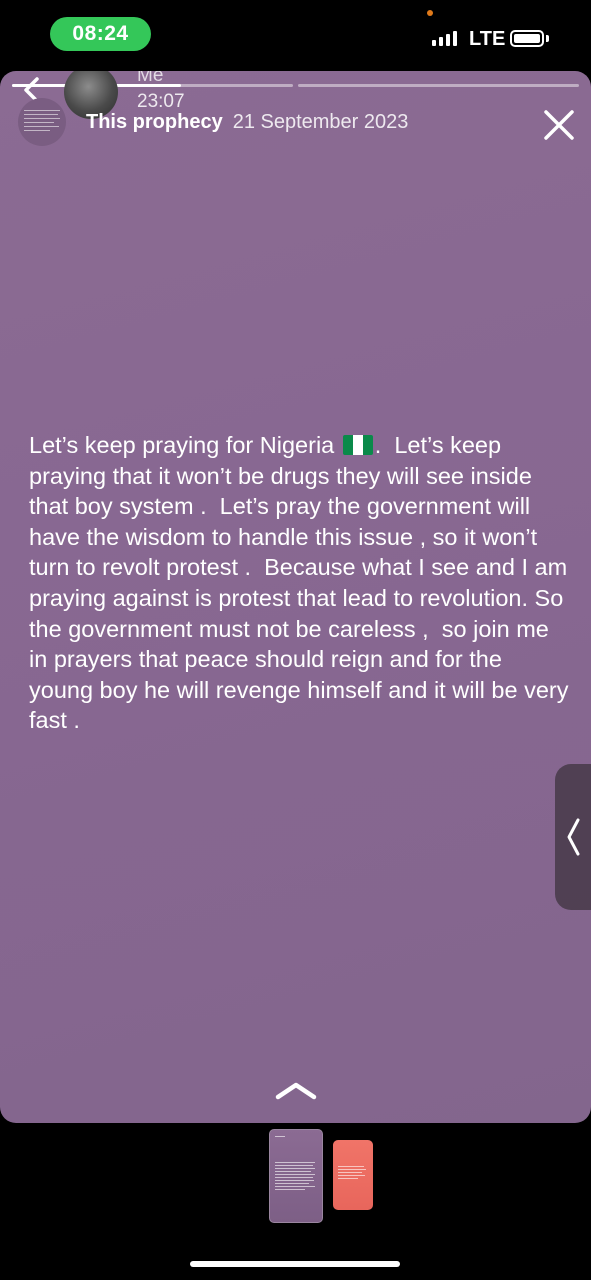 This screenshot has height=1280, width=591. I want to click on network-type: LTE, so click(487, 39).